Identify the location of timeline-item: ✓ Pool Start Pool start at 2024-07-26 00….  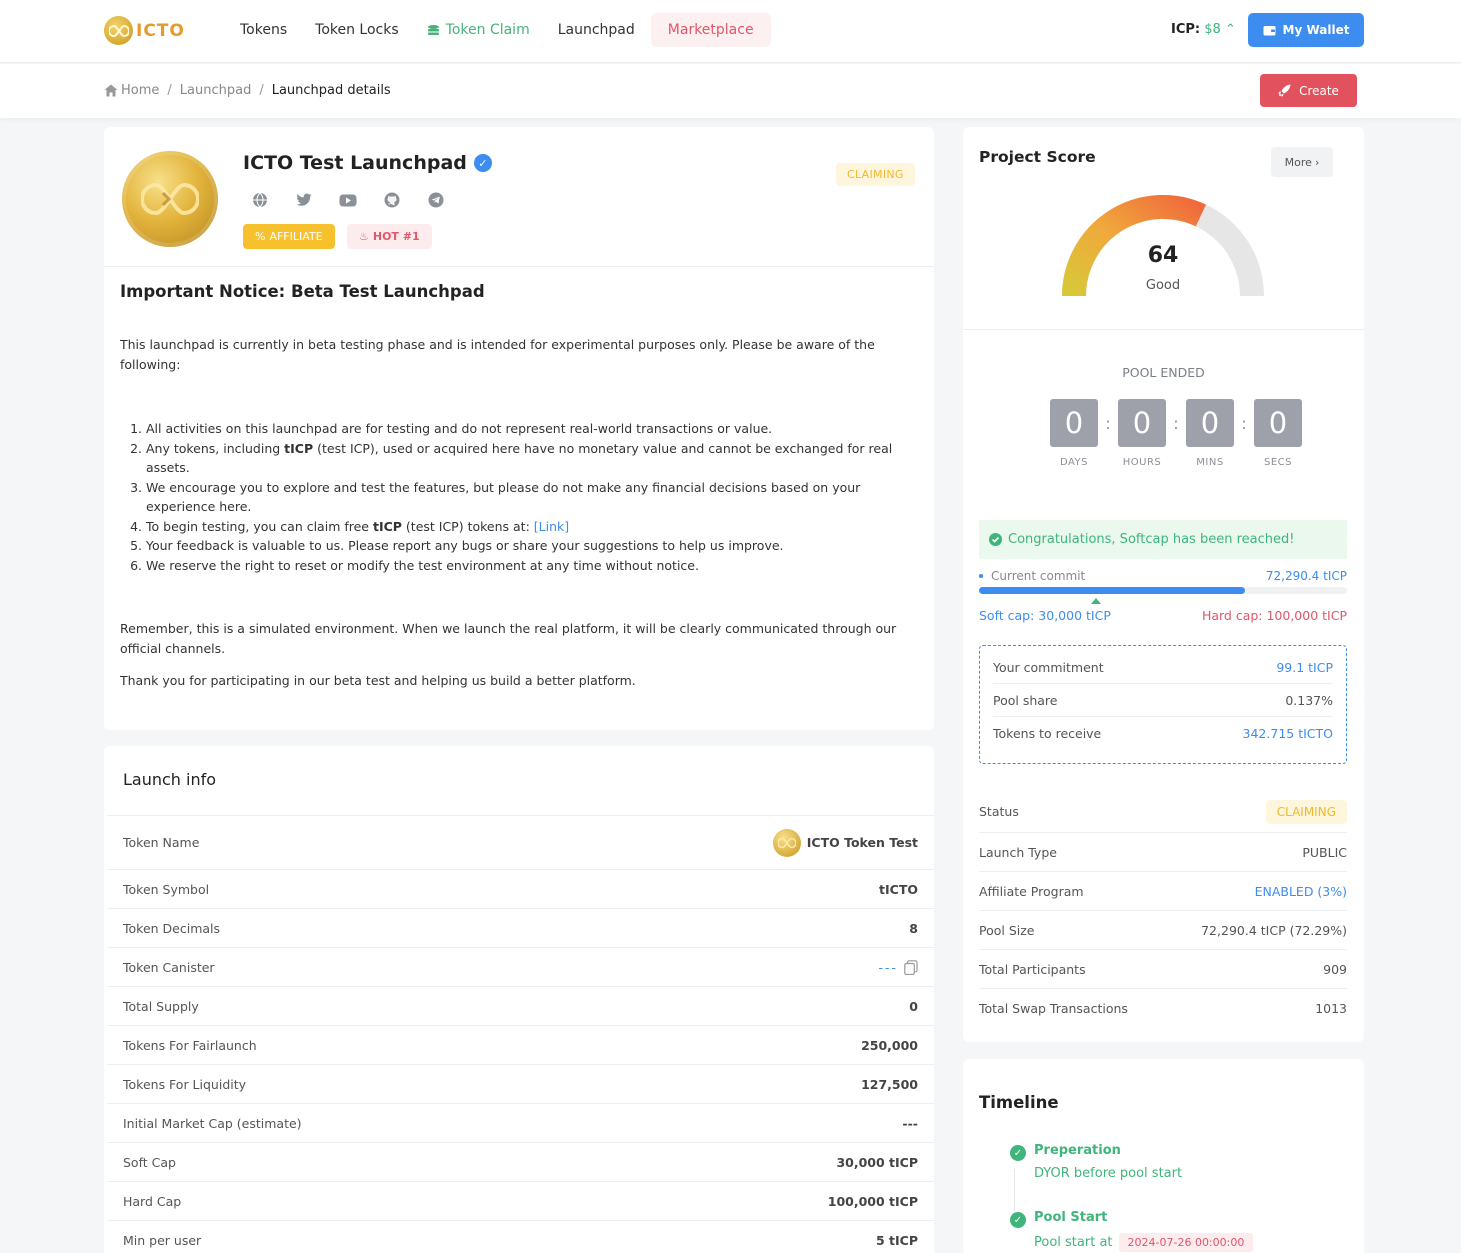
(1132, 1231).